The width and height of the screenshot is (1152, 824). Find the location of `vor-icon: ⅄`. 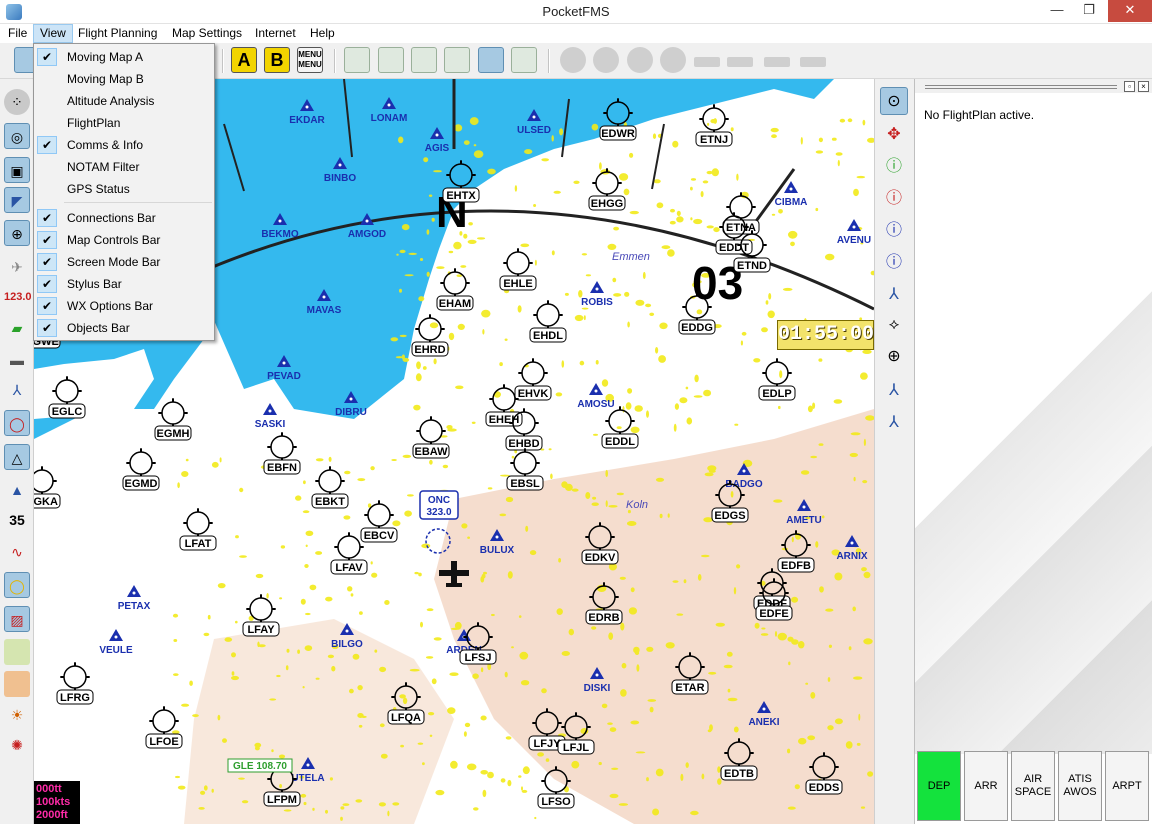

vor-icon: ⅄ is located at coordinates (17, 390).